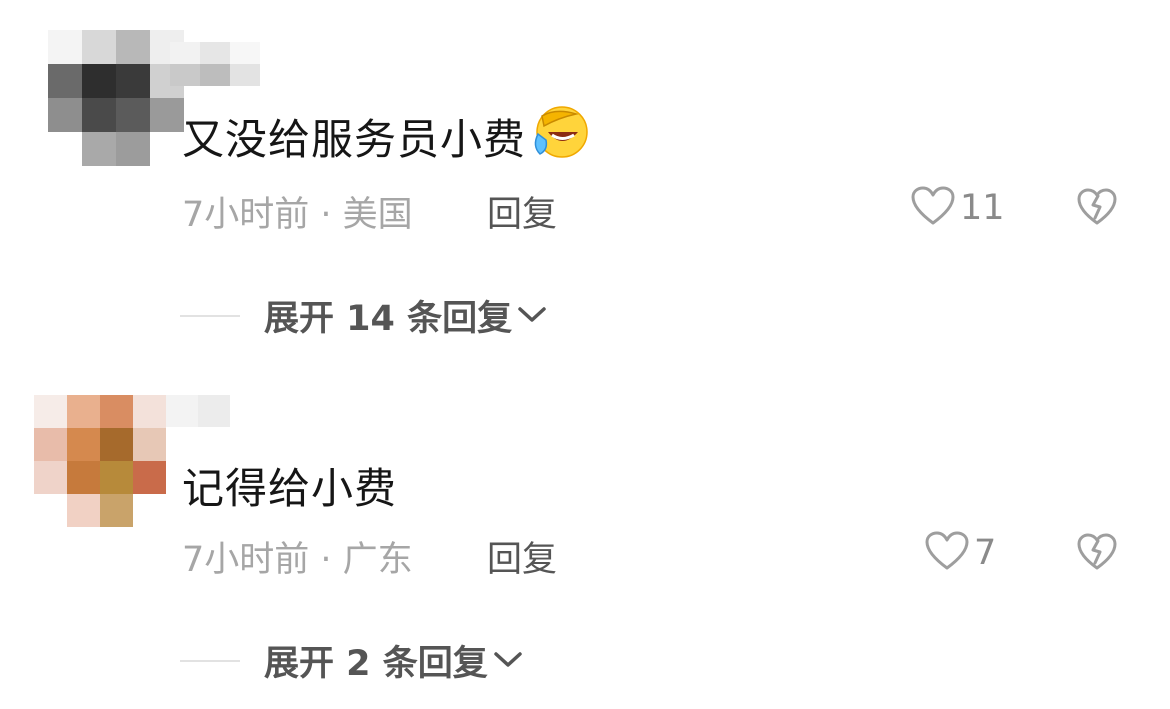 This screenshot has width=1170, height=709. What do you see at coordinates (982, 208) in the screenshot?
I see `like-count: 11` at bounding box center [982, 208].